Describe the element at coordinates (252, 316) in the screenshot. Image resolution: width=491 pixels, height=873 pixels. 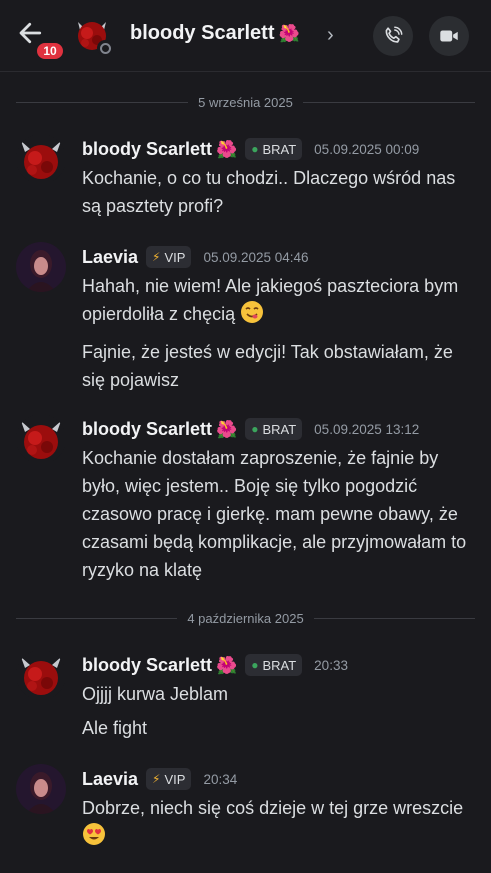
I see `yummy-face-icon` at that location.